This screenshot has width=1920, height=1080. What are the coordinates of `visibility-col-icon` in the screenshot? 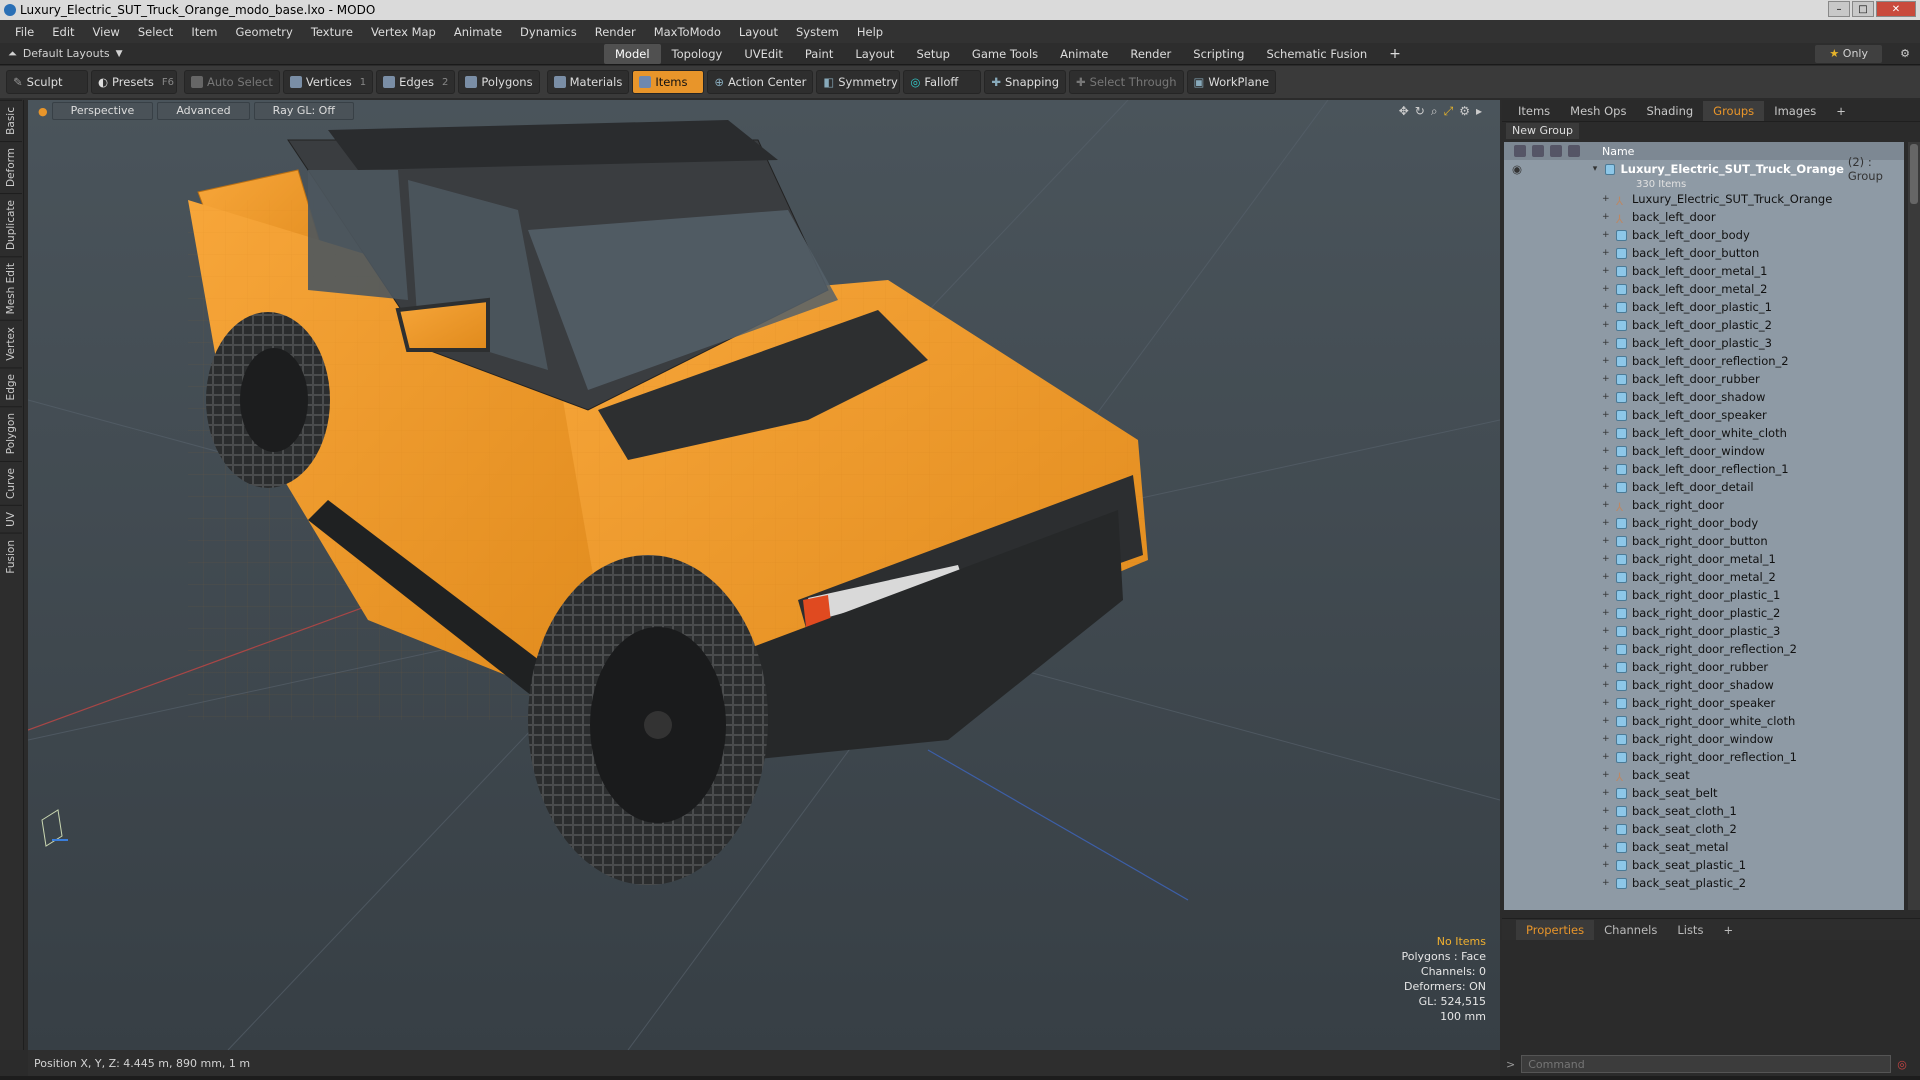 It's located at (1520, 151).